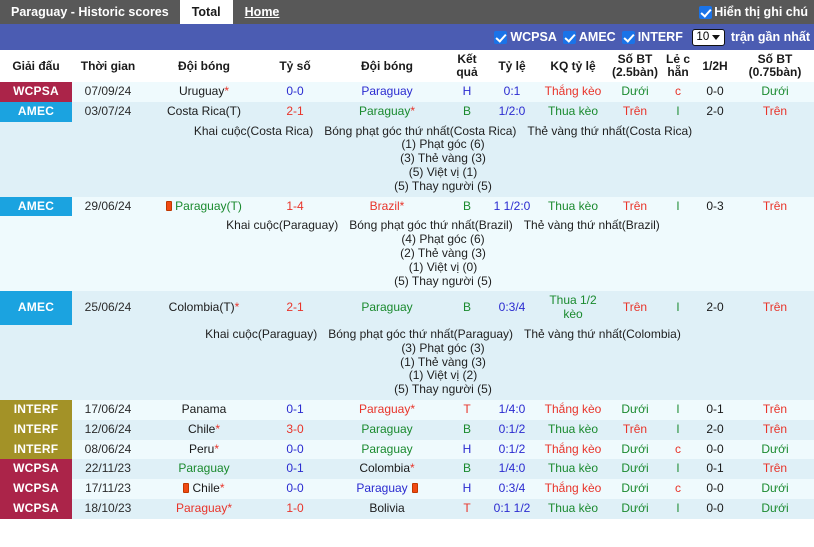 This screenshot has width=814, height=547. Describe the element at coordinates (262, 12) in the screenshot. I see `tab-home: Home` at that location.